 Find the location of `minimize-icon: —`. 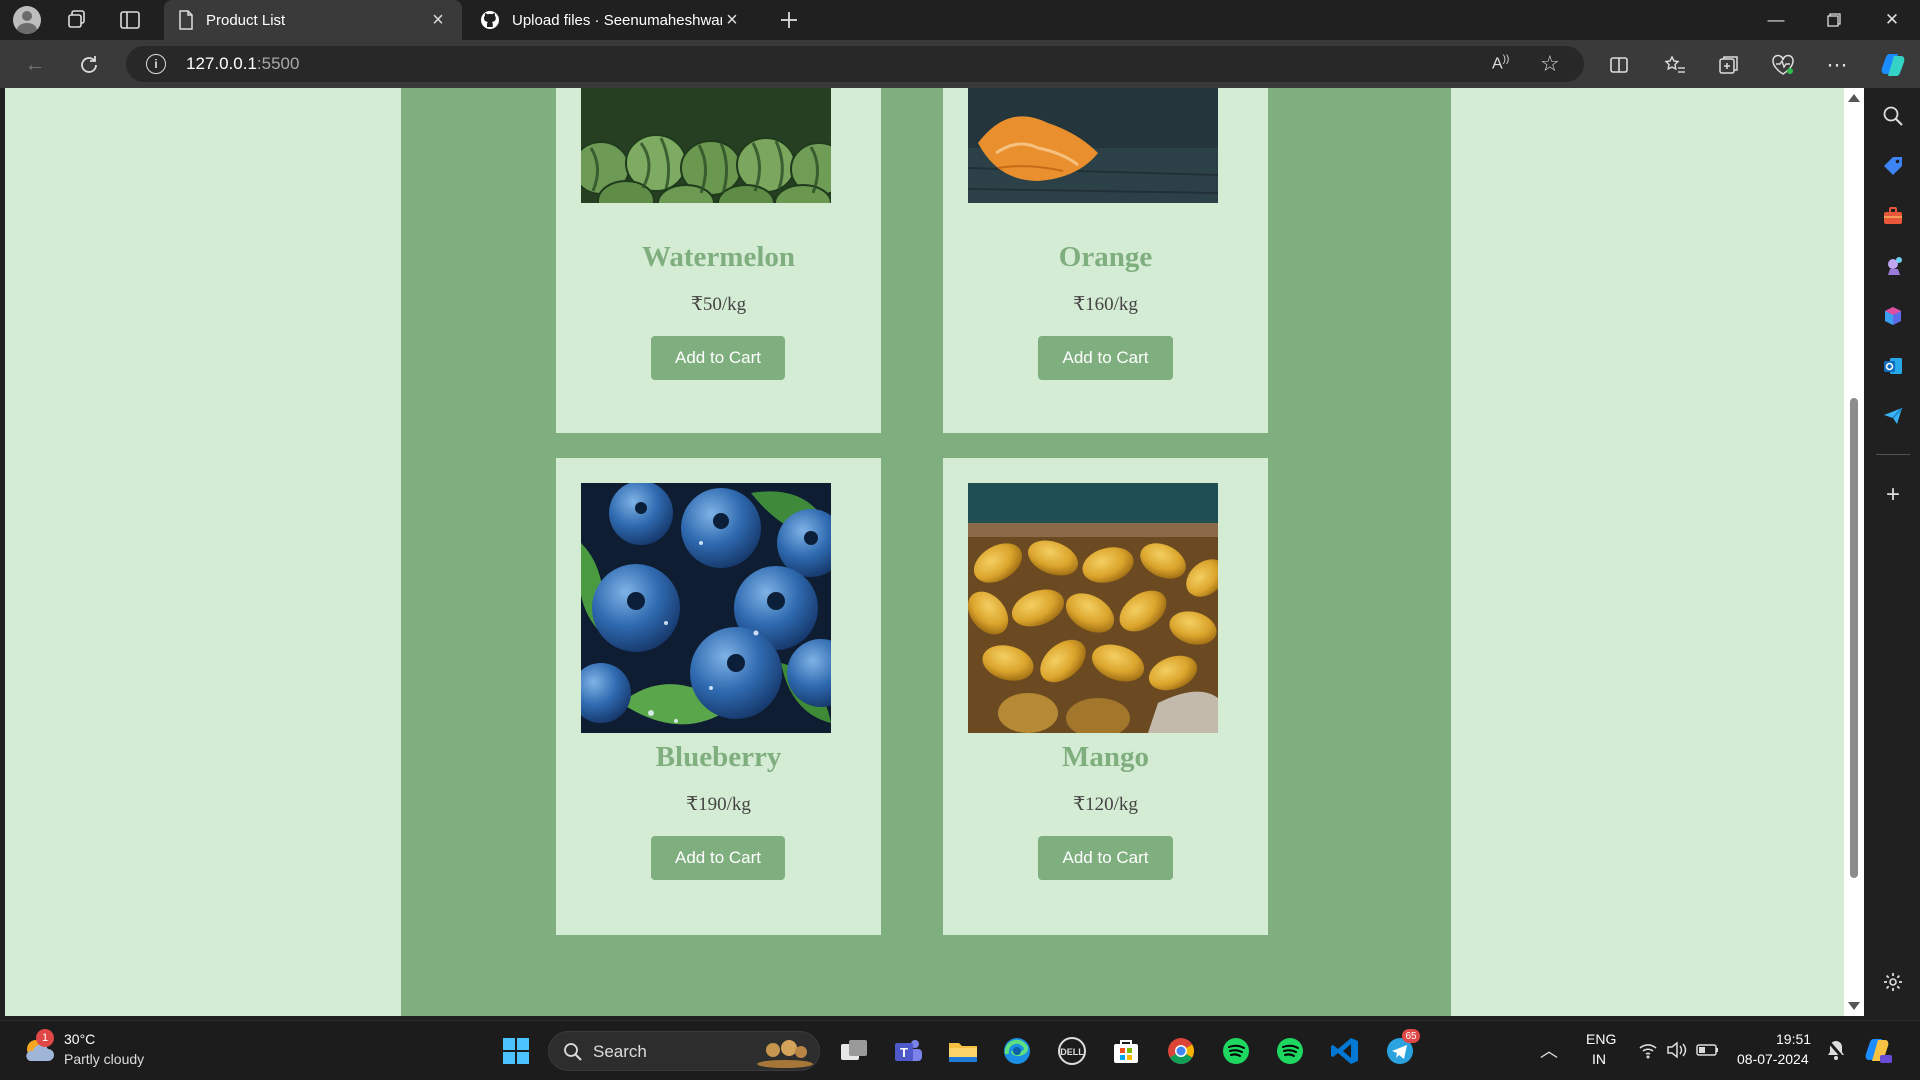

minimize-icon: — is located at coordinates (1776, 20).